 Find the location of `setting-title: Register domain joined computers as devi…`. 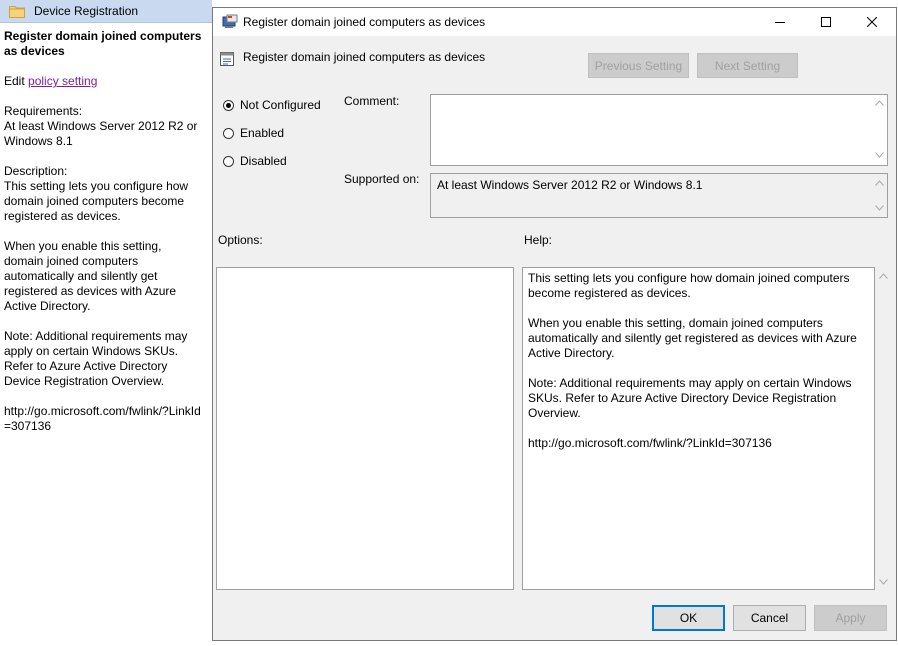

setting-title: Register domain joined computers as devi… is located at coordinates (364, 57).